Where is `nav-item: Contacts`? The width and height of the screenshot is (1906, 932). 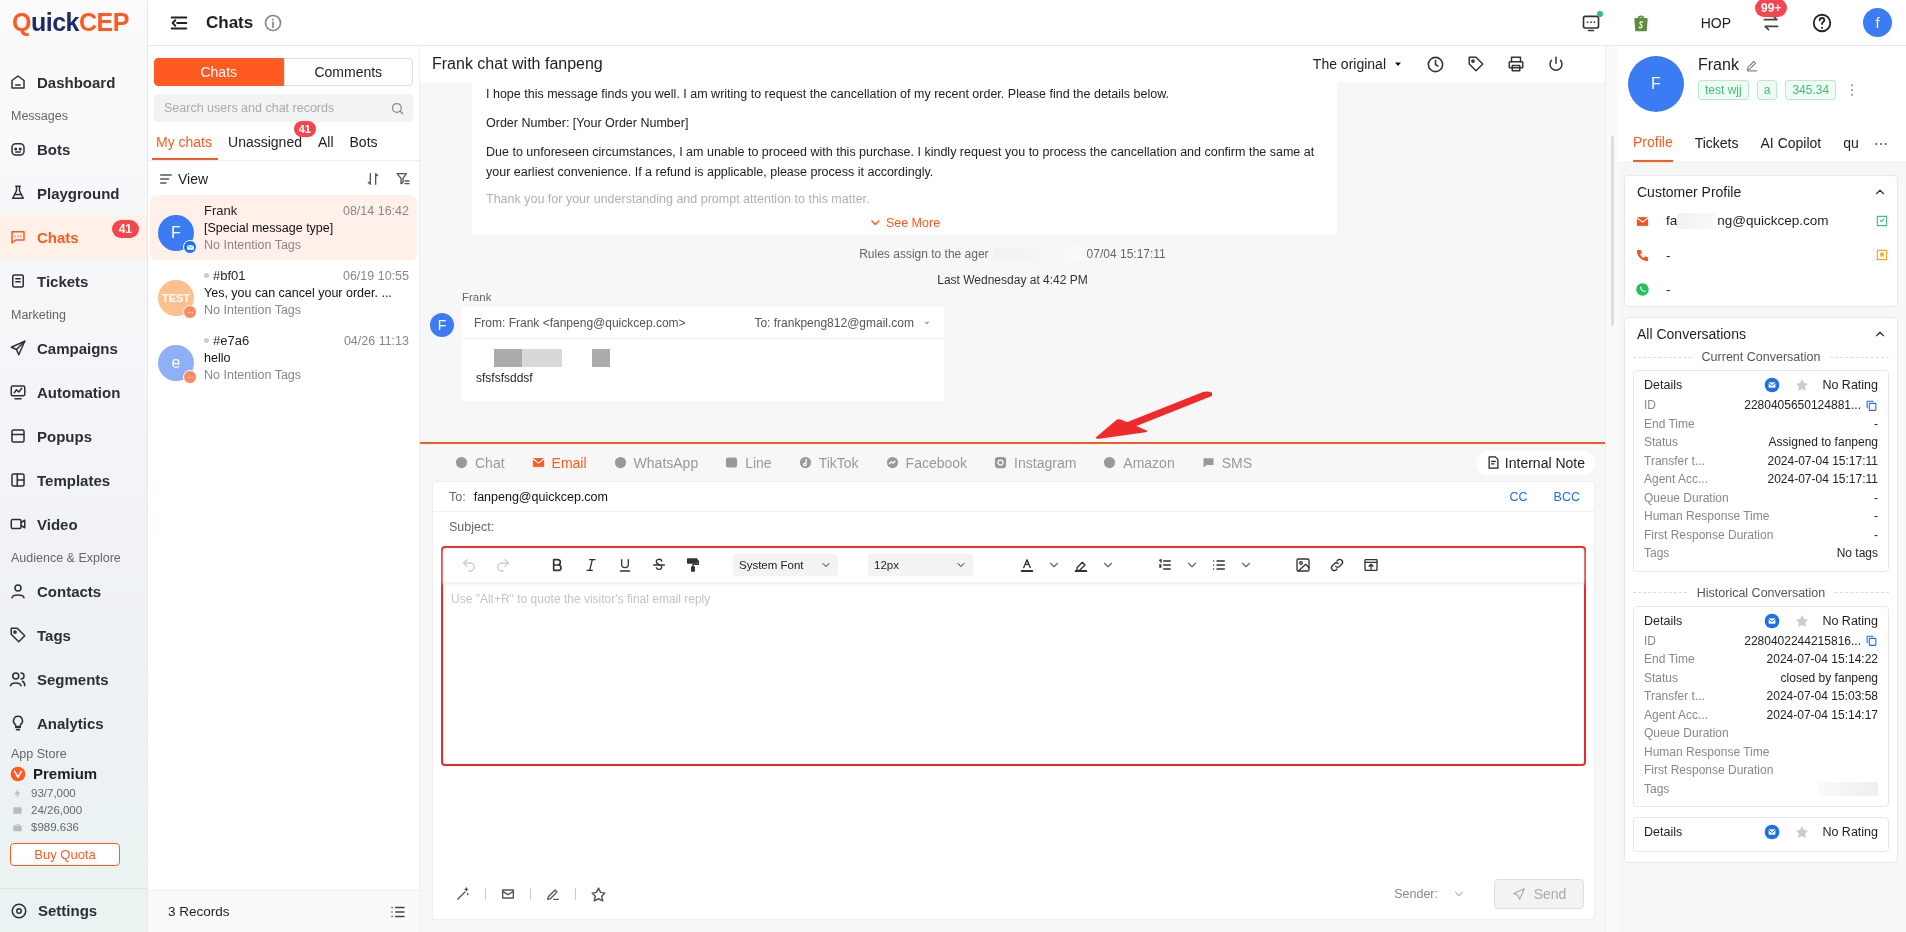
nav-item: Contacts is located at coordinates (73, 591).